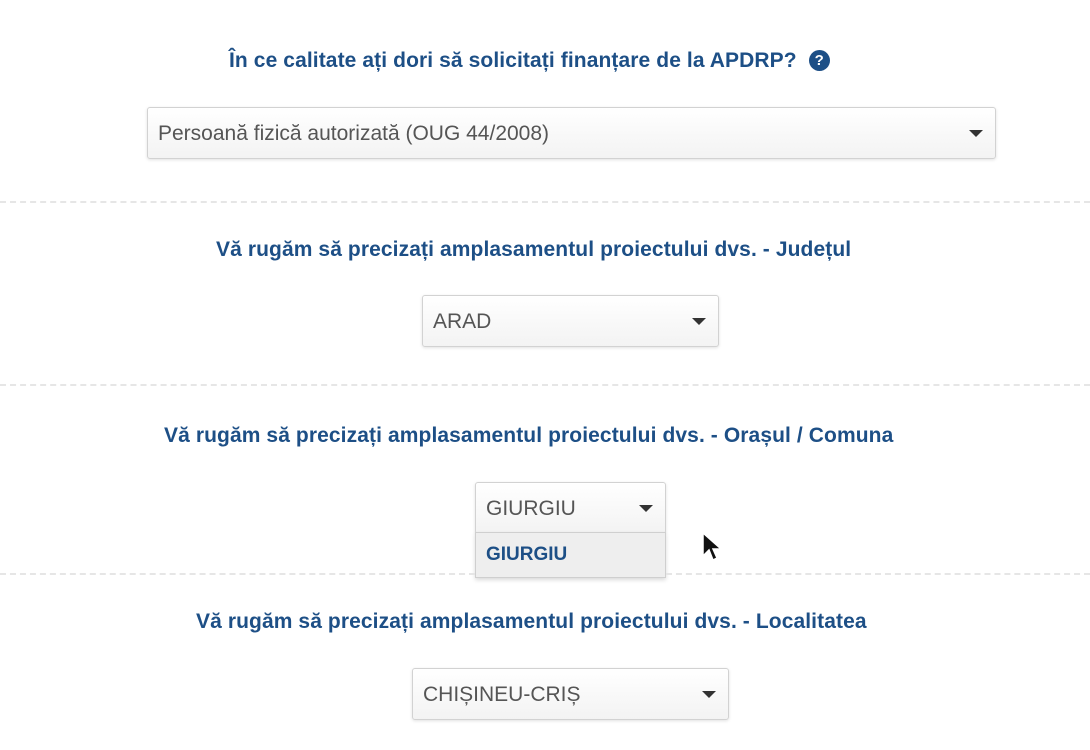  Describe the element at coordinates (462, 321) in the screenshot. I see `county-selected-value: ARAD` at that location.